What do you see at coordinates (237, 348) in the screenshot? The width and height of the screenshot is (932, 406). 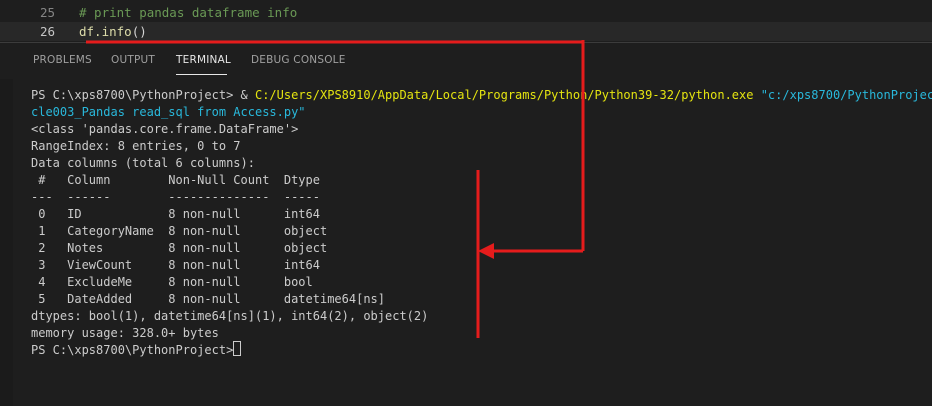 I see `terminal-cursor` at bounding box center [237, 348].